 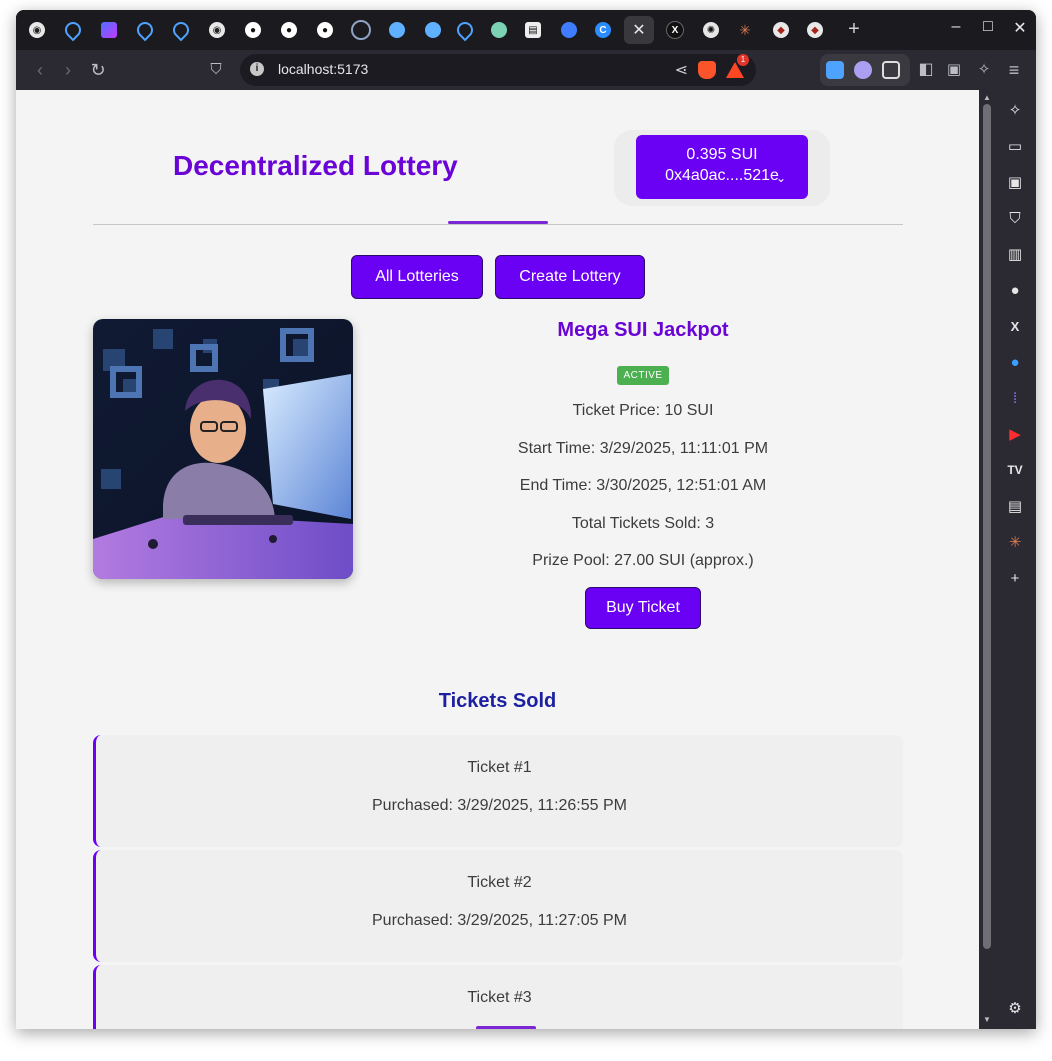 What do you see at coordinates (498, 70) in the screenshot?
I see `address-bar: i localhost:5173 ⋖ 1` at bounding box center [498, 70].